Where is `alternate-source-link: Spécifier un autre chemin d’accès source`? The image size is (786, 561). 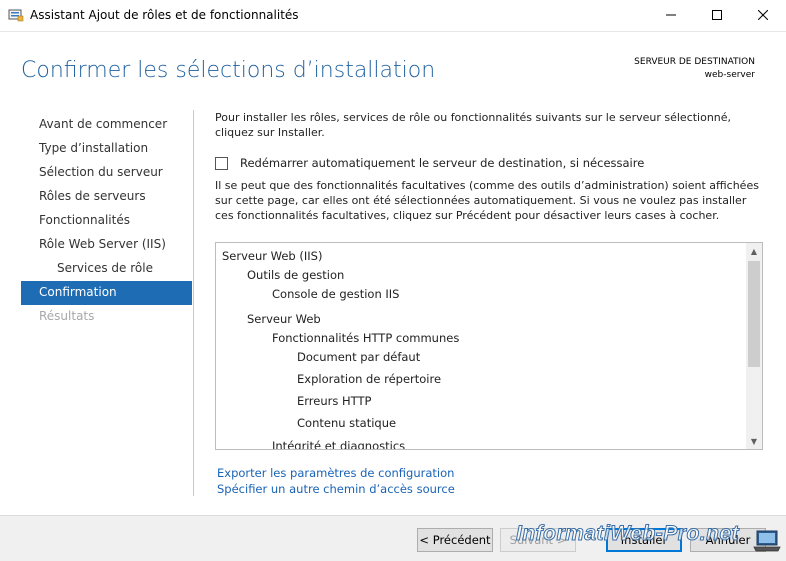 alternate-source-link: Spécifier un autre chemin d’accès source is located at coordinates (336, 489).